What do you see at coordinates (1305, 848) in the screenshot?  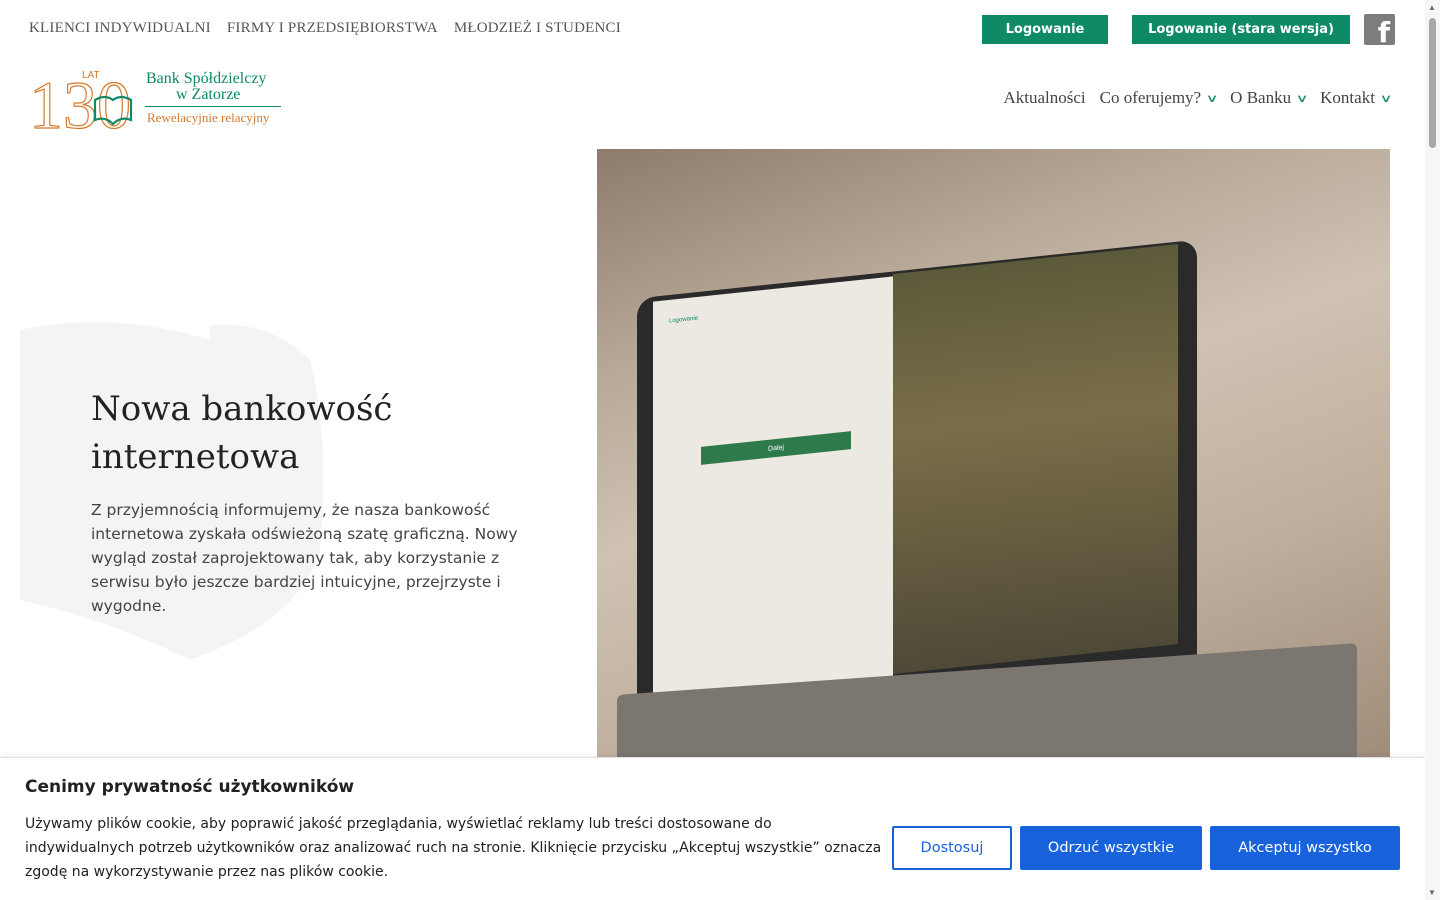 I see `cookie-accept-button: Akceptuj wszystko` at bounding box center [1305, 848].